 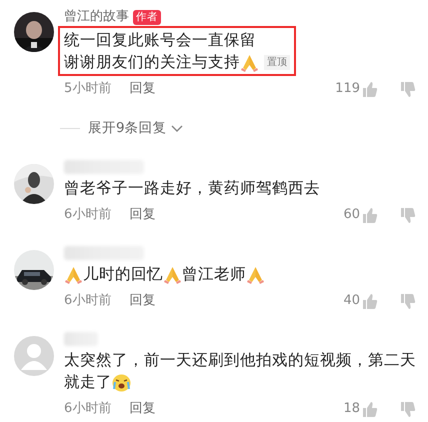 I want to click on chevron-down-icon, so click(x=176, y=128).